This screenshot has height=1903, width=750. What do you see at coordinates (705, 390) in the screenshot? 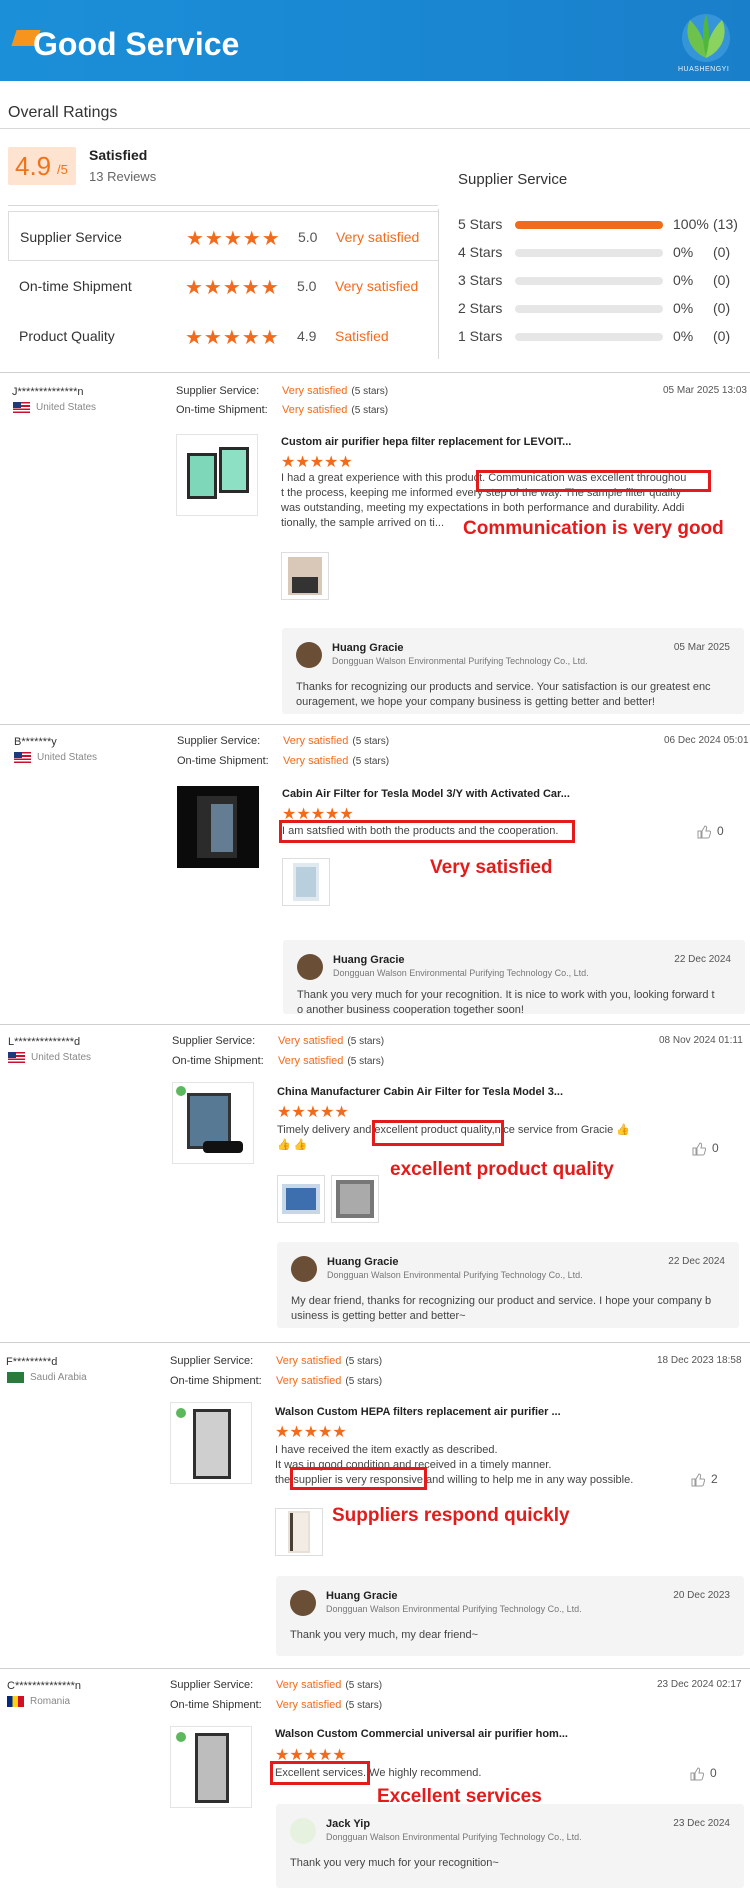
I see `review-date: 05 Mar 2025 13:03` at bounding box center [705, 390].